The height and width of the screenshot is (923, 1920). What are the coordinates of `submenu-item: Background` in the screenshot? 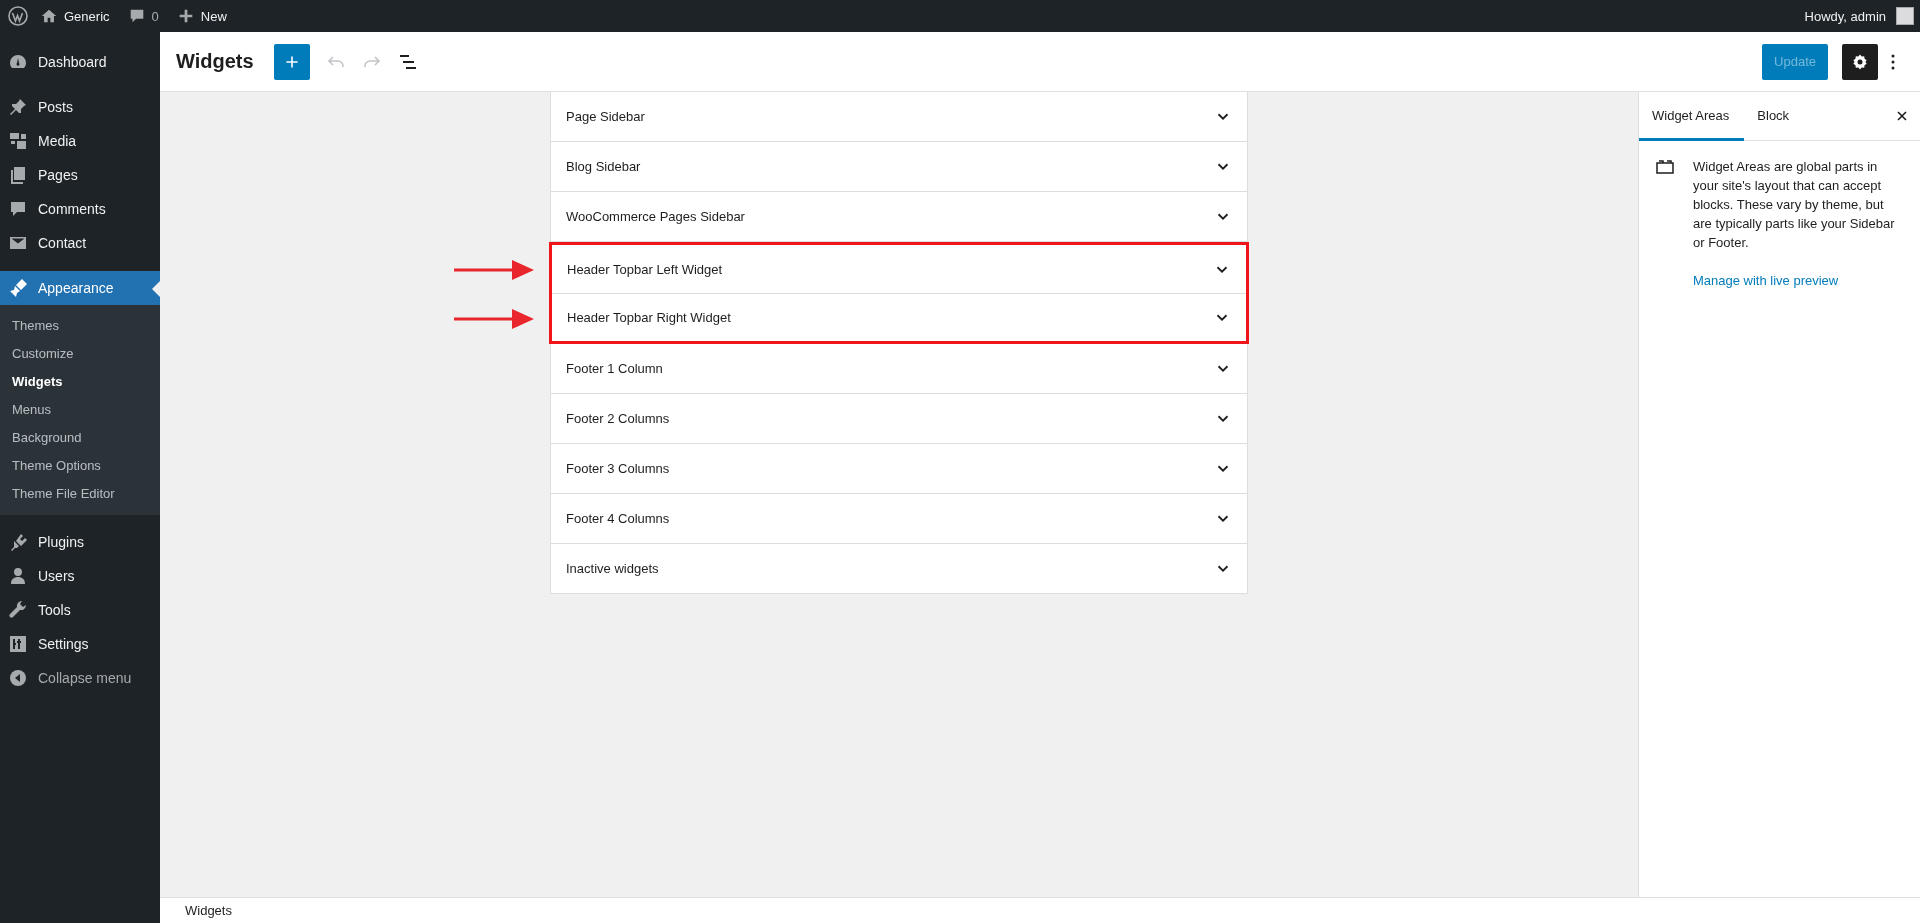 It's located at (80, 438).